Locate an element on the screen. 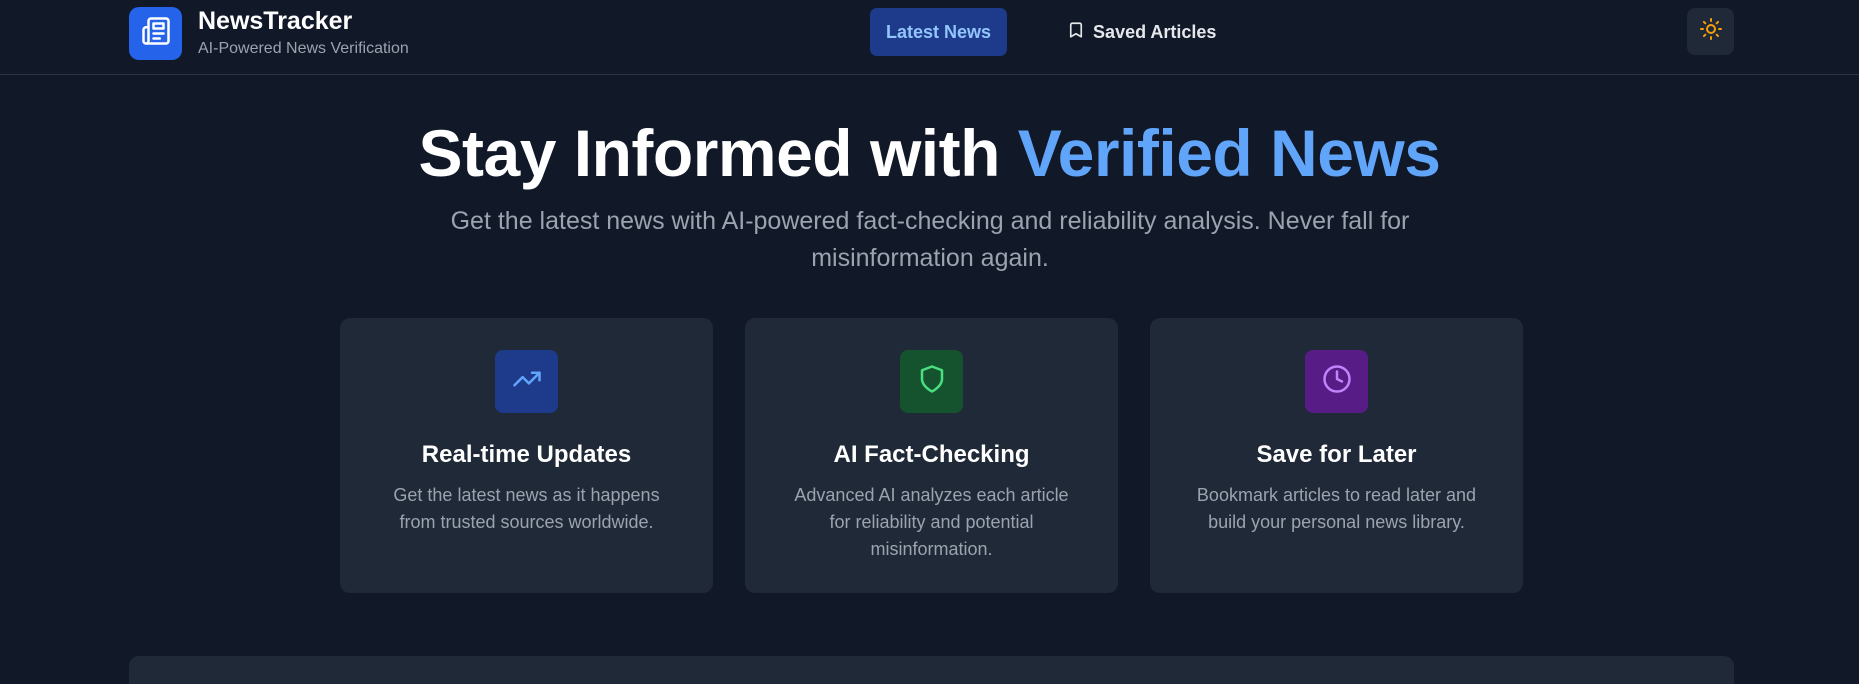 Image resolution: width=1859 pixels, height=684 pixels. main-nav: Latest News Saved Articles is located at coordinates (1051, 32).